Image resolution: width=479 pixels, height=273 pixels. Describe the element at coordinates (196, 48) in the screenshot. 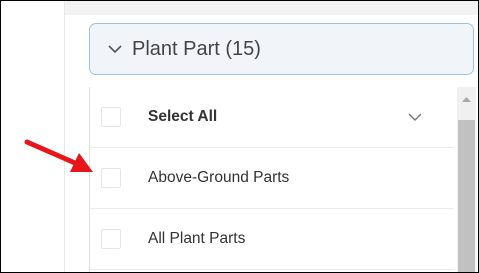

I see `accordion-title: Plant Part (15)` at that location.